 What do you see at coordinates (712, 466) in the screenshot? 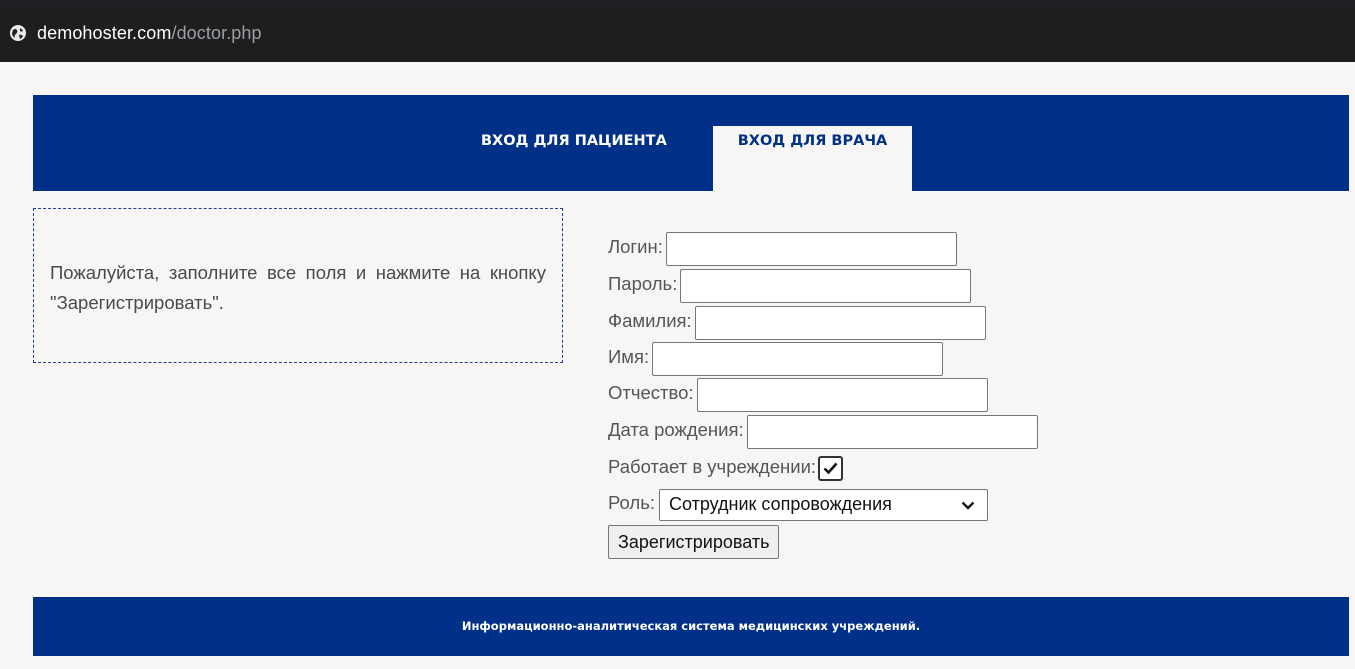
I see `works-label: Работает в учреждении:` at bounding box center [712, 466].